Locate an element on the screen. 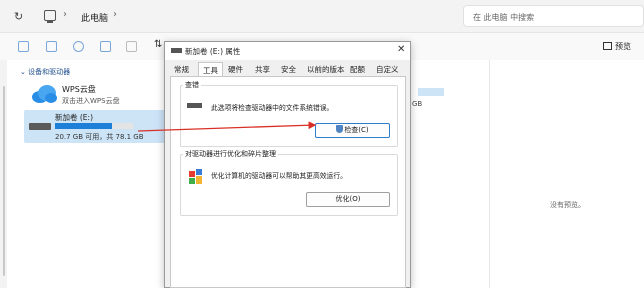 Image resolution: width=644 pixels, height=288 pixels. sort-icon: ⇅ is located at coordinates (158, 44).